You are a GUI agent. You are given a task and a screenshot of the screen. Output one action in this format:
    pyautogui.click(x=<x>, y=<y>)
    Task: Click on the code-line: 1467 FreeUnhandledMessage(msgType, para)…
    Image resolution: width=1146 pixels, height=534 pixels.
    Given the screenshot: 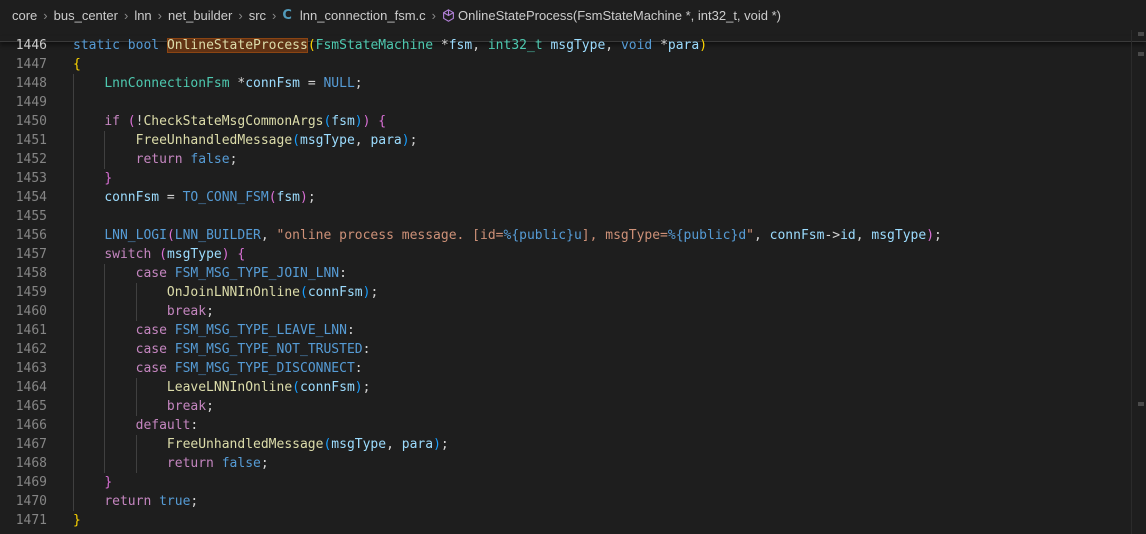 What is the action you would take?
    pyautogui.click(x=573, y=444)
    